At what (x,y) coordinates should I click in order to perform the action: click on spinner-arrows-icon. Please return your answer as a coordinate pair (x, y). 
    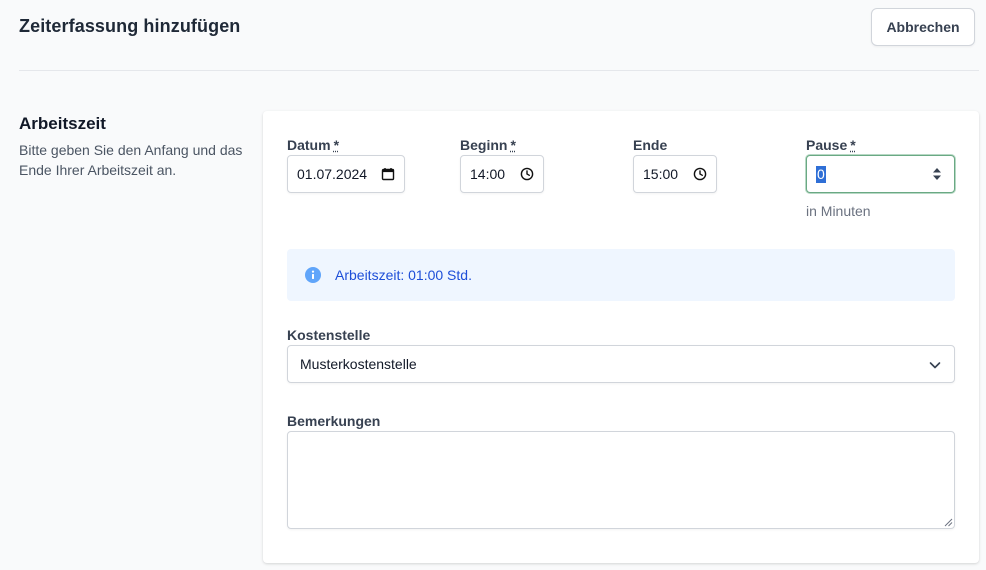
    Looking at the image, I should click on (937, 174).